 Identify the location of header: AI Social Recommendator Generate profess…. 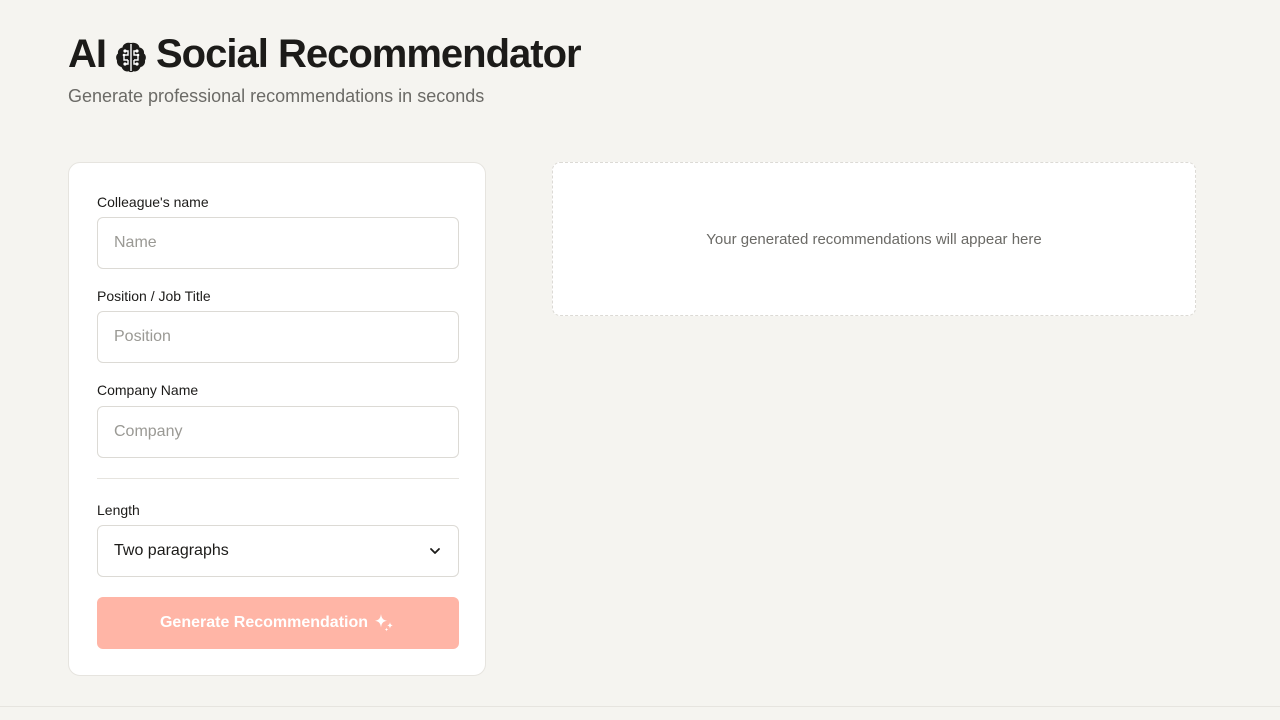
(325, 67).